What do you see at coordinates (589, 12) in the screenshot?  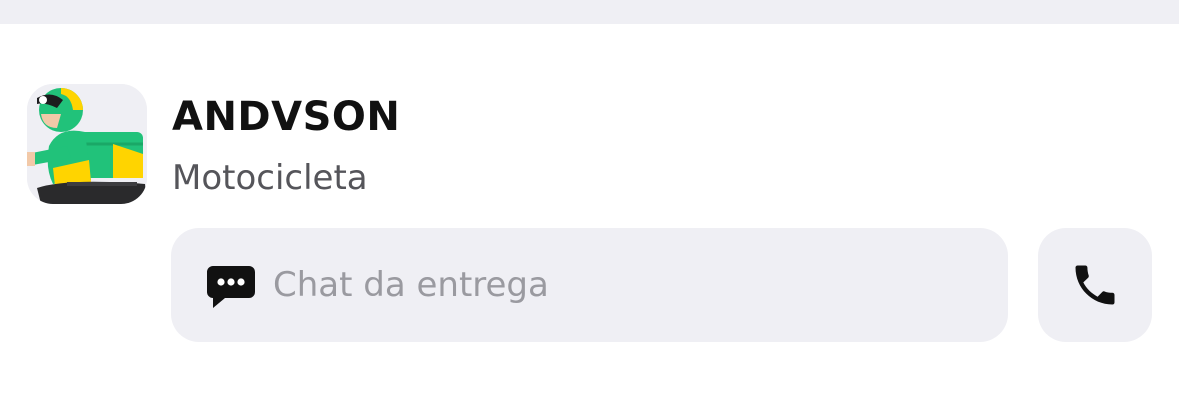 I see `top-separator` at bounding box center [589, 12].